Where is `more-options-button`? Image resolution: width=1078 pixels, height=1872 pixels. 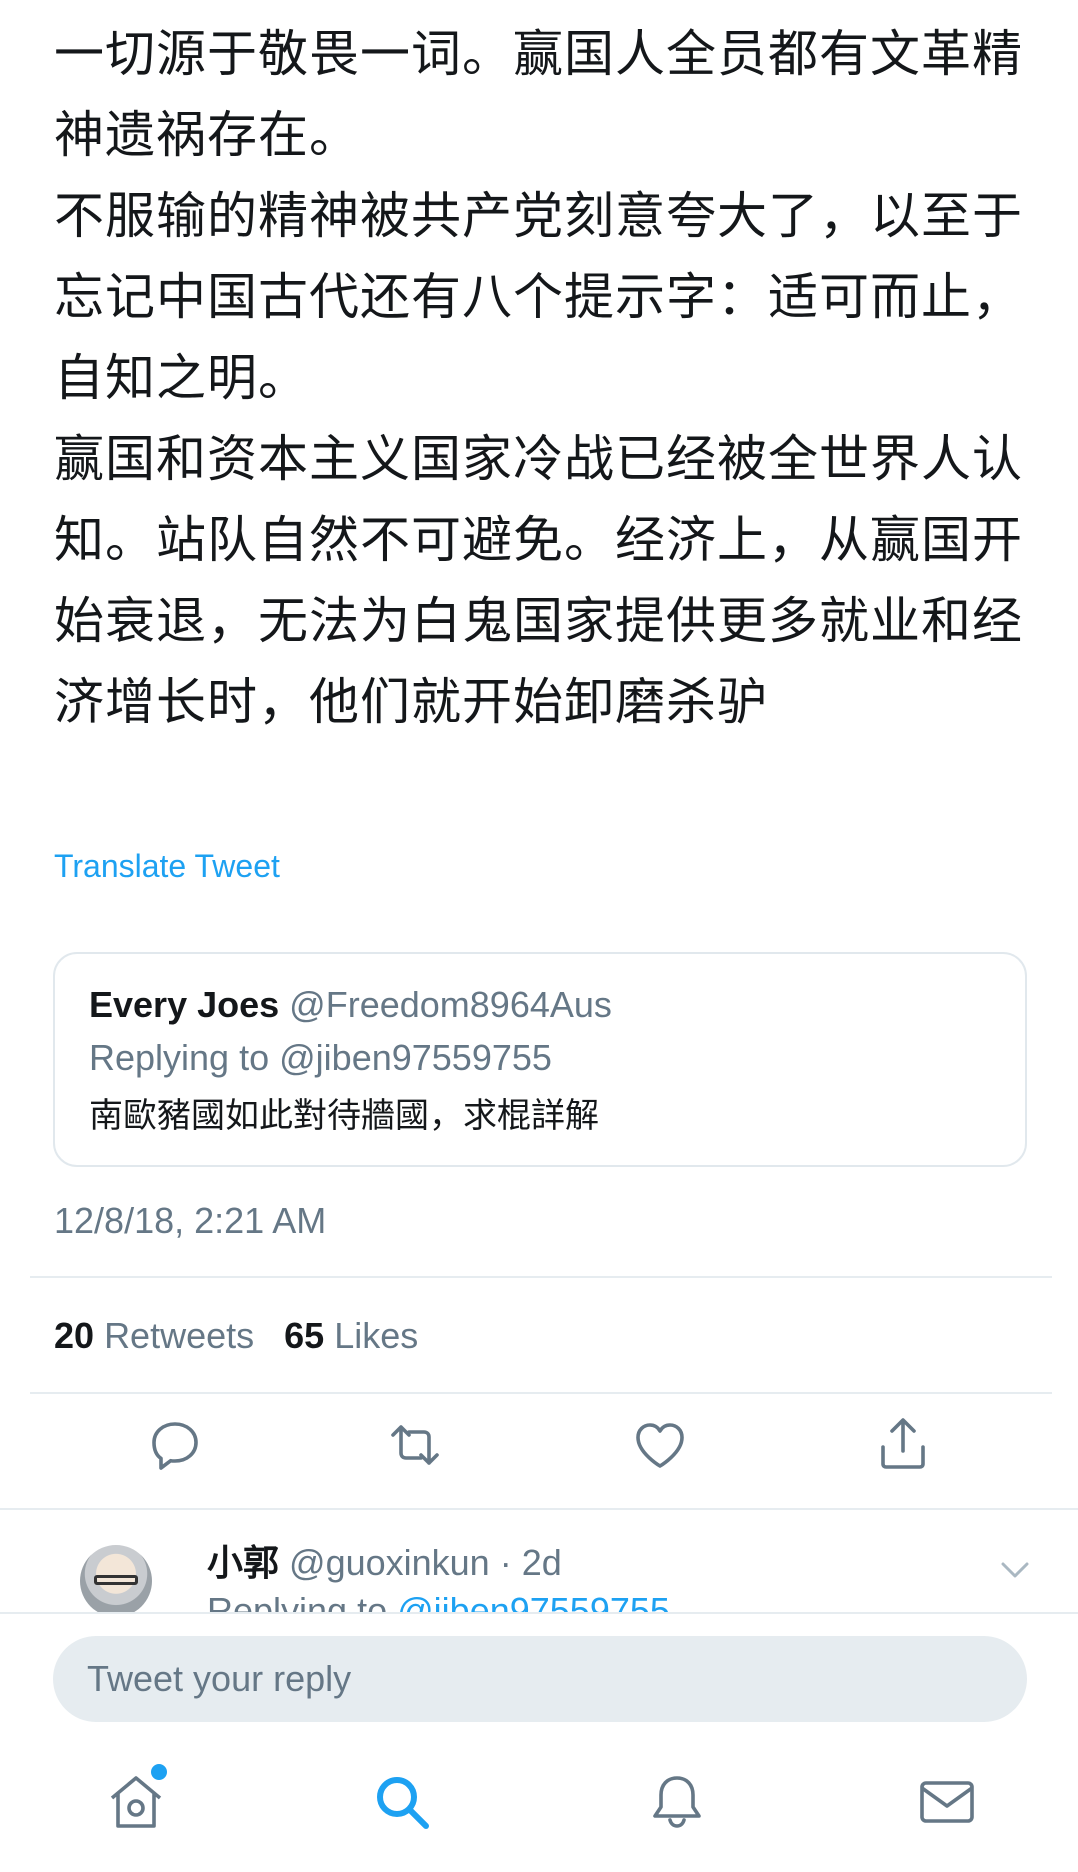 more-options-button is located at coordinates (1015, 1570).